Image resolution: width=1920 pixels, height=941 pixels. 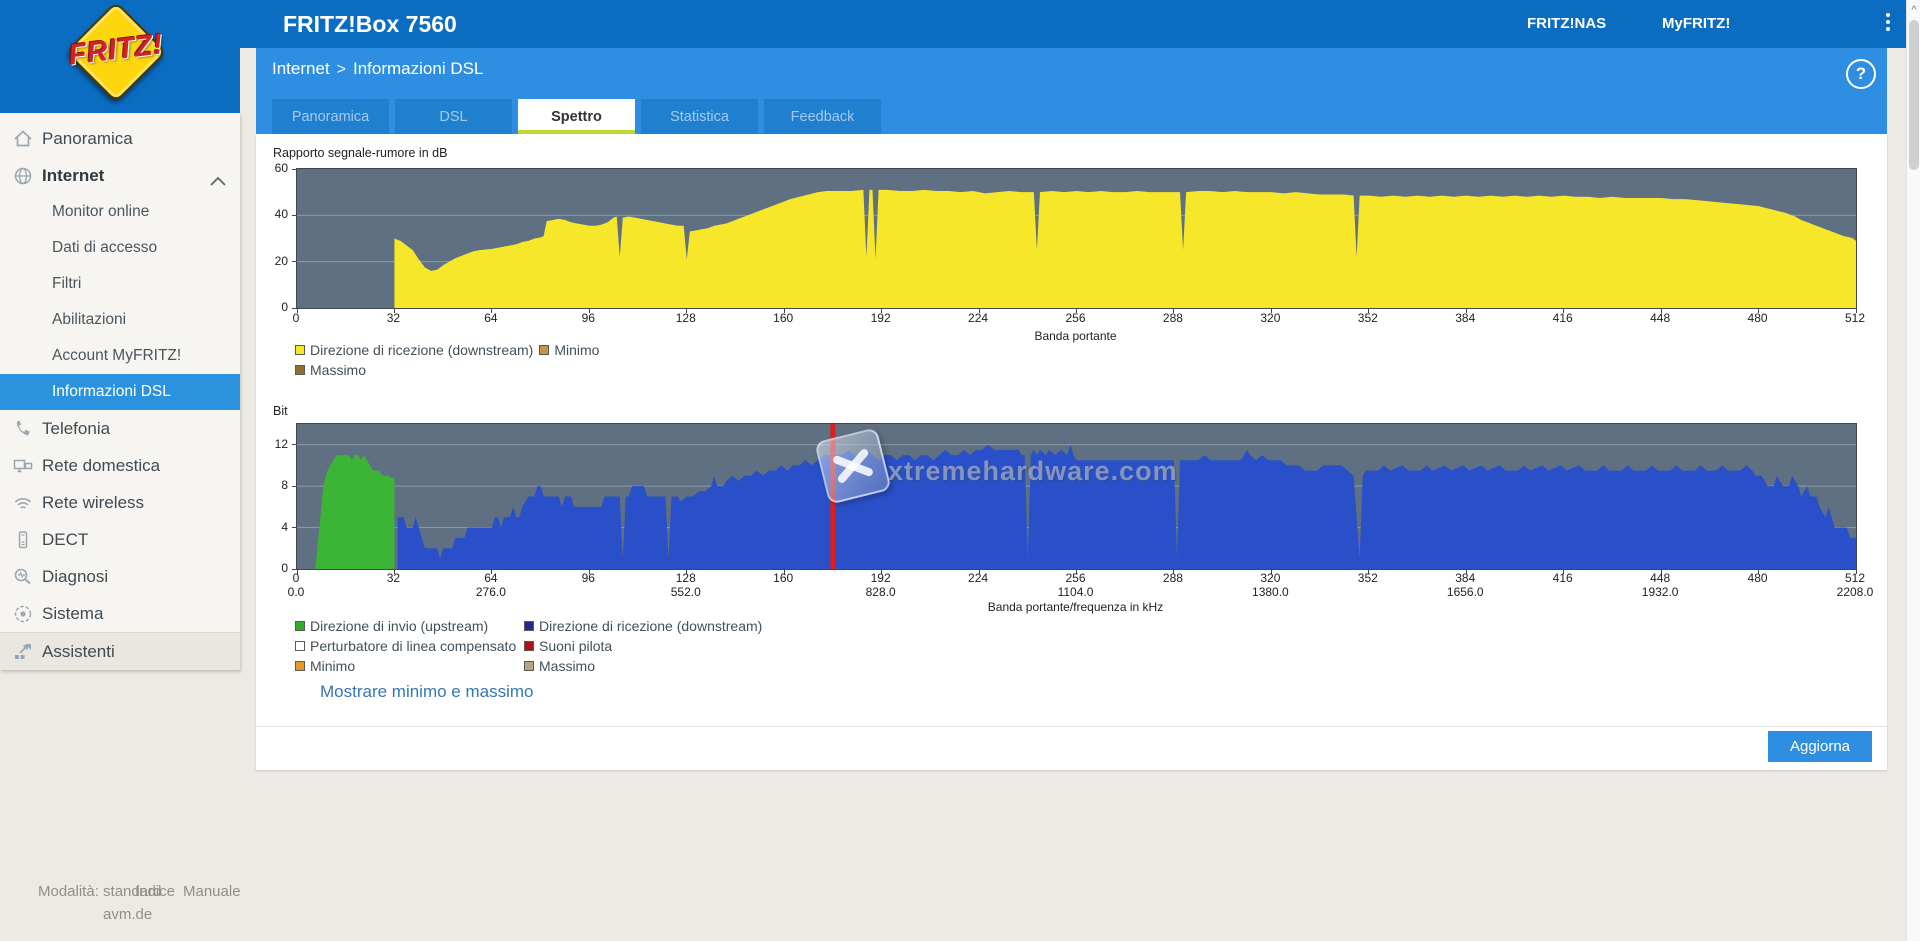 What do you see at coordinates (120, 175) in the screenshot?
I see `sidebar-item-internet: Internet` at bounding box center [120, 175].